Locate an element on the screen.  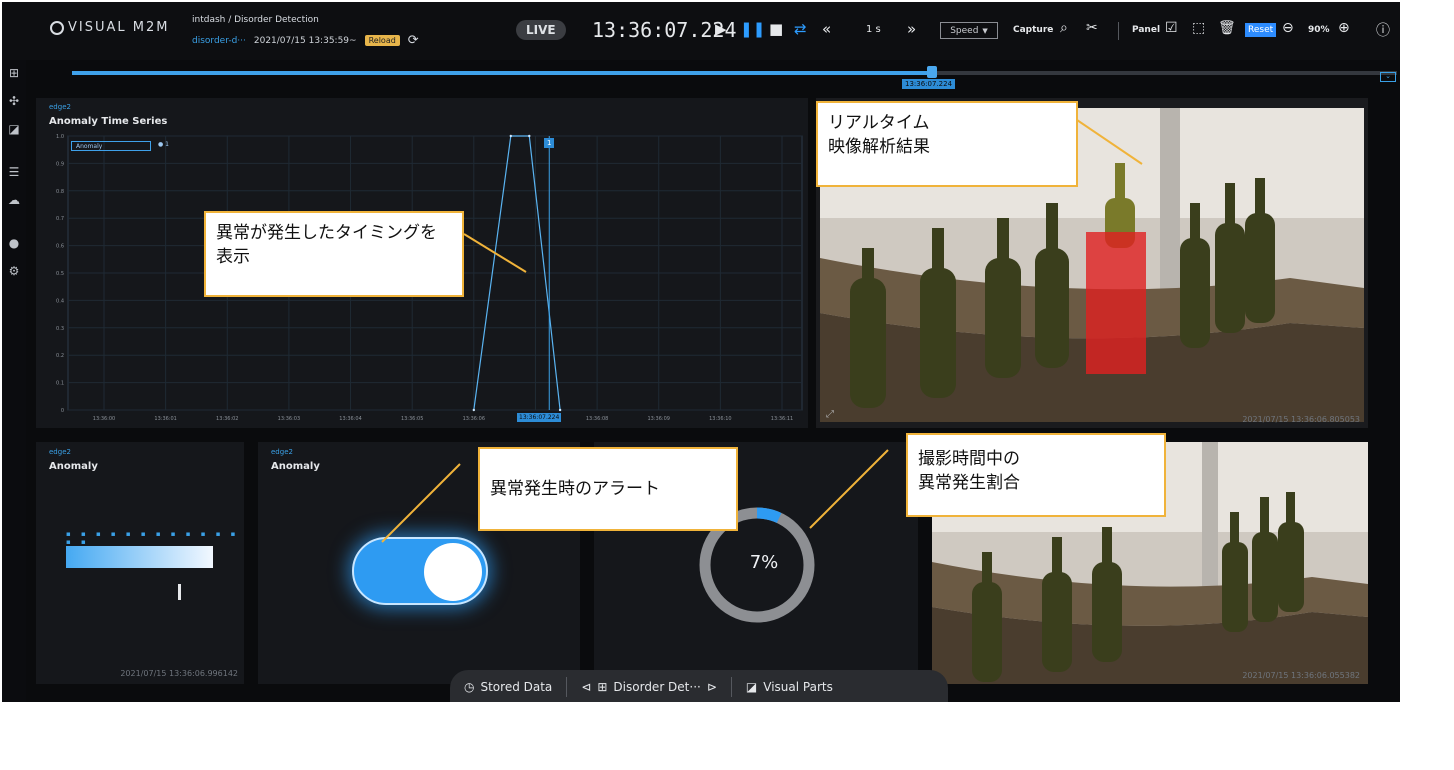
visual-parts-button: ◪ Visual Parts is located at coordinates (789, 687).